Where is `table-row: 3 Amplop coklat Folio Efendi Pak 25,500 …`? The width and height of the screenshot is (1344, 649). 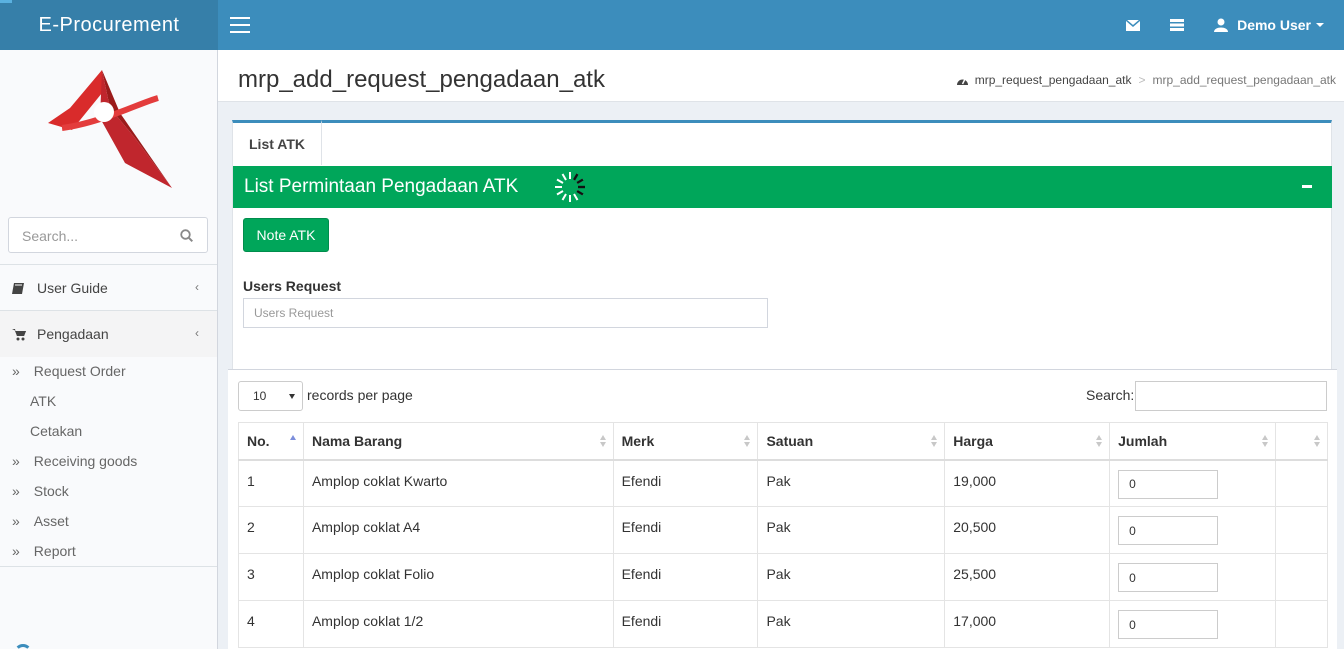
table-row: 3 Amplop coklat Folio Efendi Pak 25,500 … is located at coordinates (783, 577).